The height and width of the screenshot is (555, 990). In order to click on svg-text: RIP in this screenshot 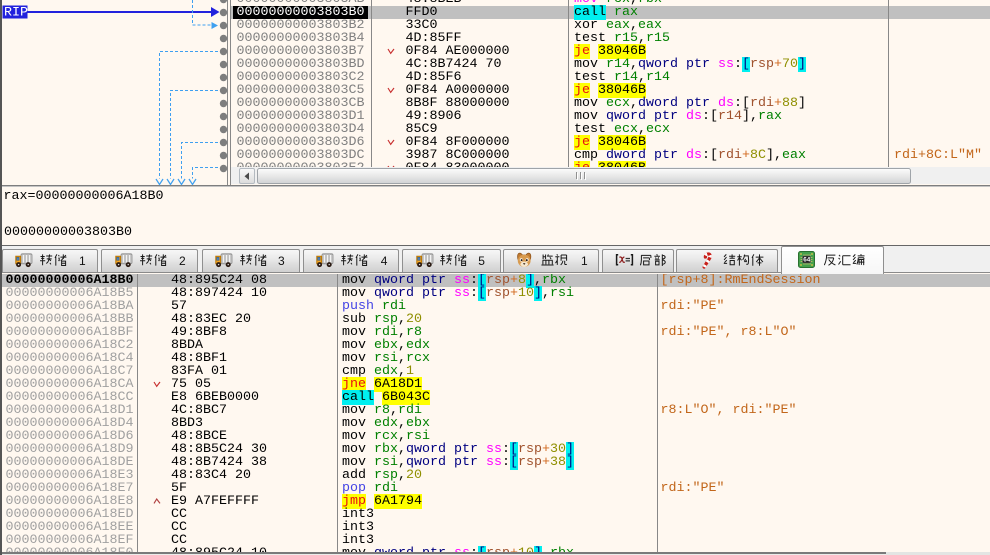, I will do `click(16, 12)`.